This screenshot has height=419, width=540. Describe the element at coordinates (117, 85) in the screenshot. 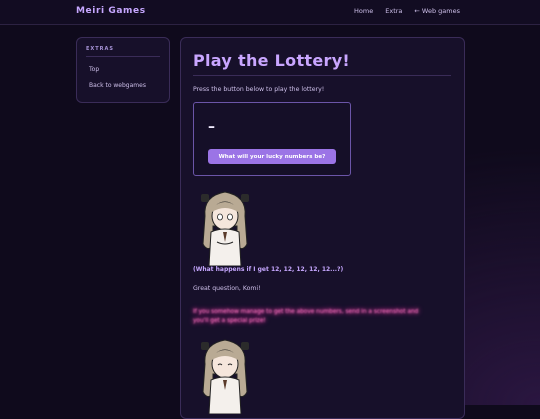

I see `sidebar-item-back-to-webgames: Back to webgames` at that location.